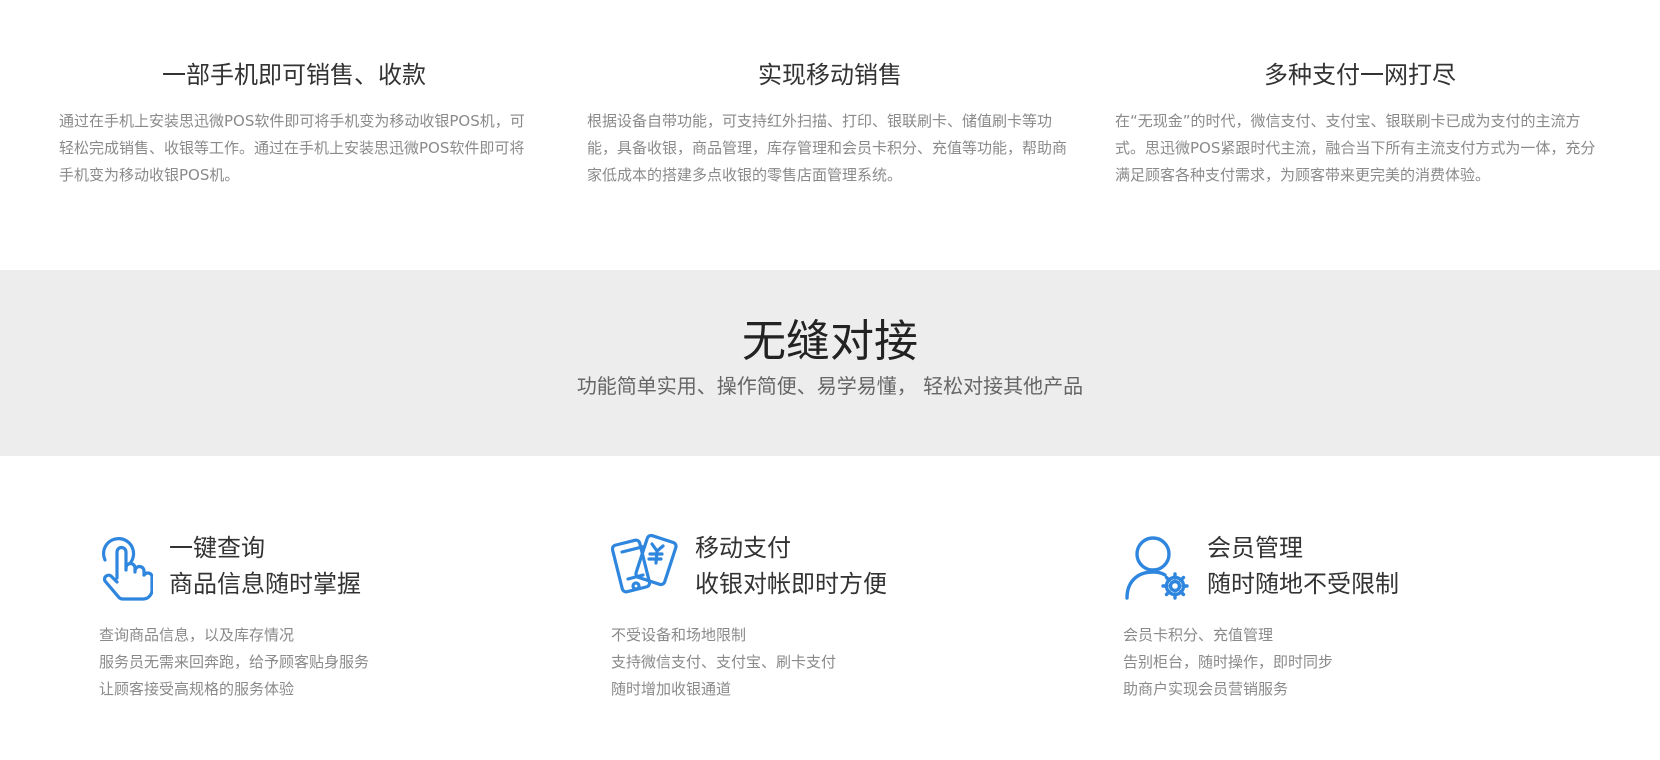 This screenshot has height=760, width=1660. Describe the element at coordinates (265, 584) in the screenshot. I see `feature-subtitle: 商品信息随时掌握` at that location.